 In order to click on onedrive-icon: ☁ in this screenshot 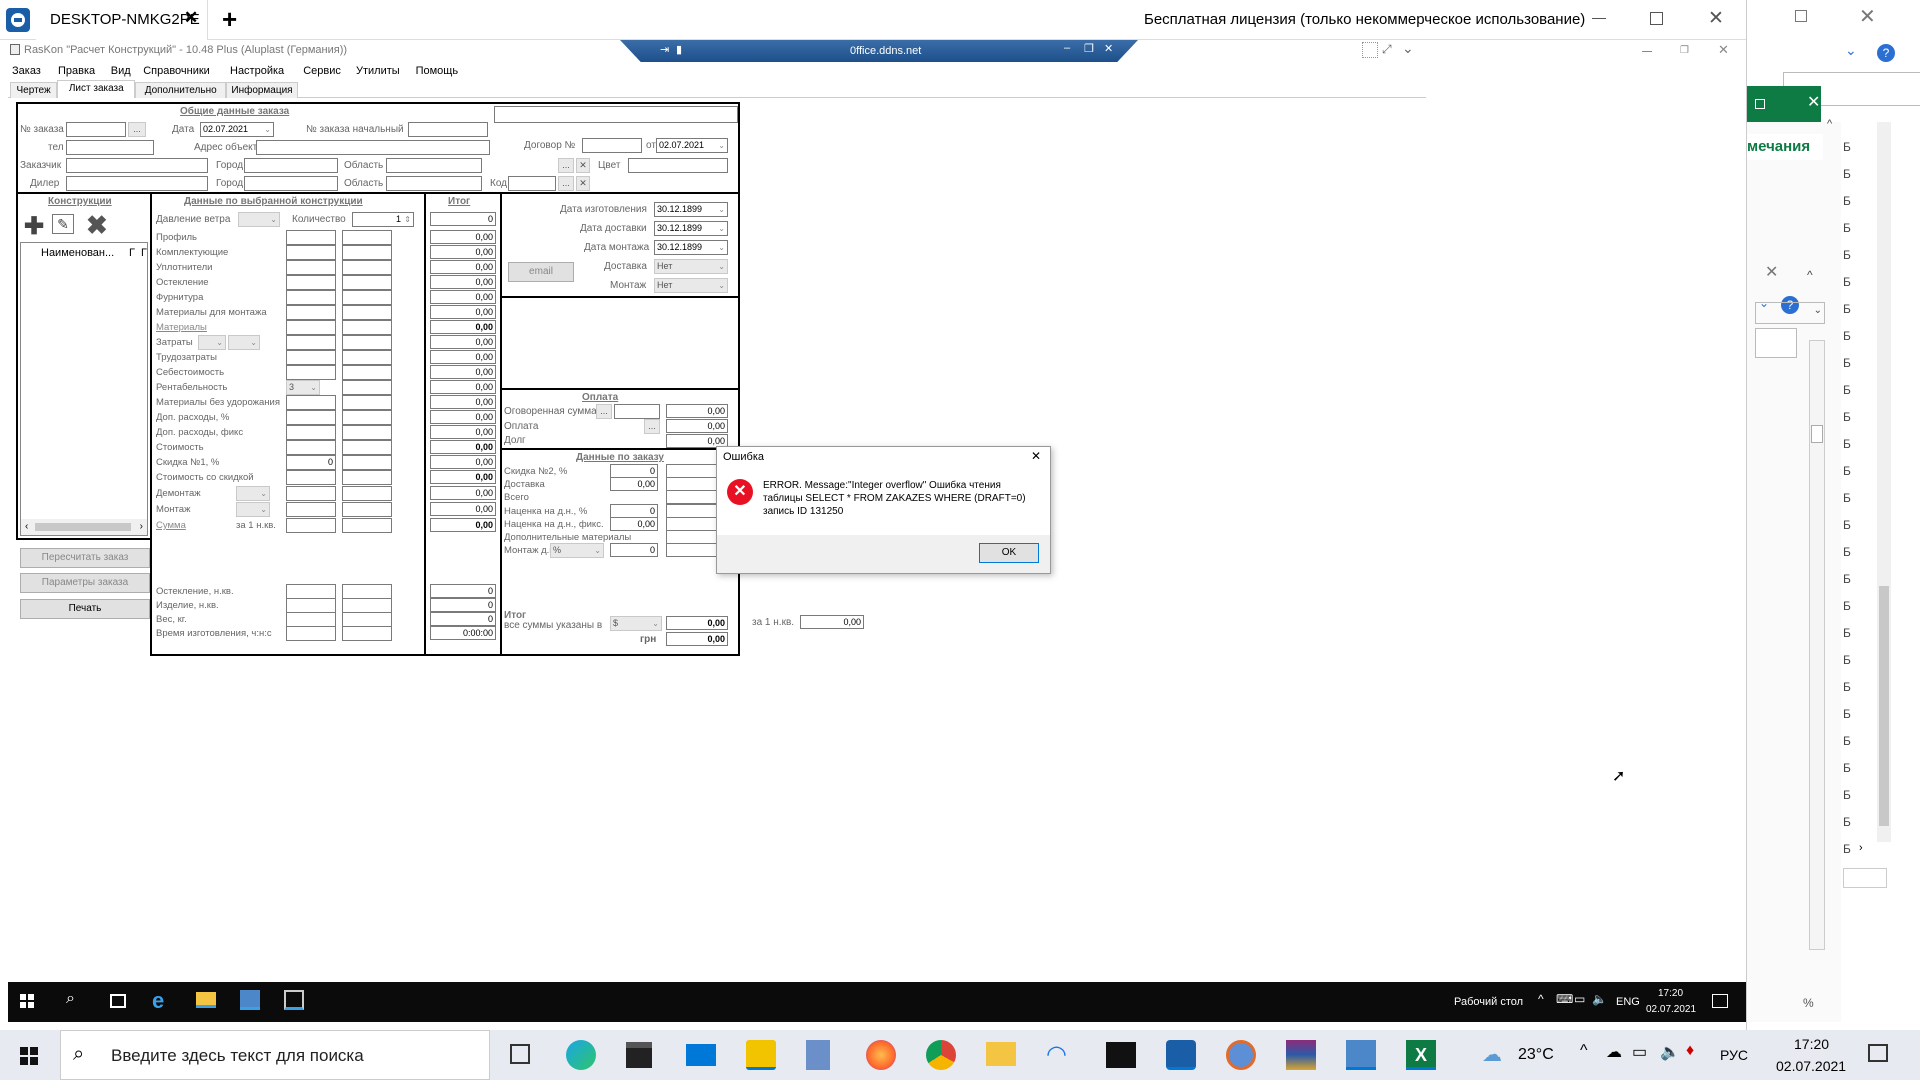, I will do `click(1614, 1052)`.